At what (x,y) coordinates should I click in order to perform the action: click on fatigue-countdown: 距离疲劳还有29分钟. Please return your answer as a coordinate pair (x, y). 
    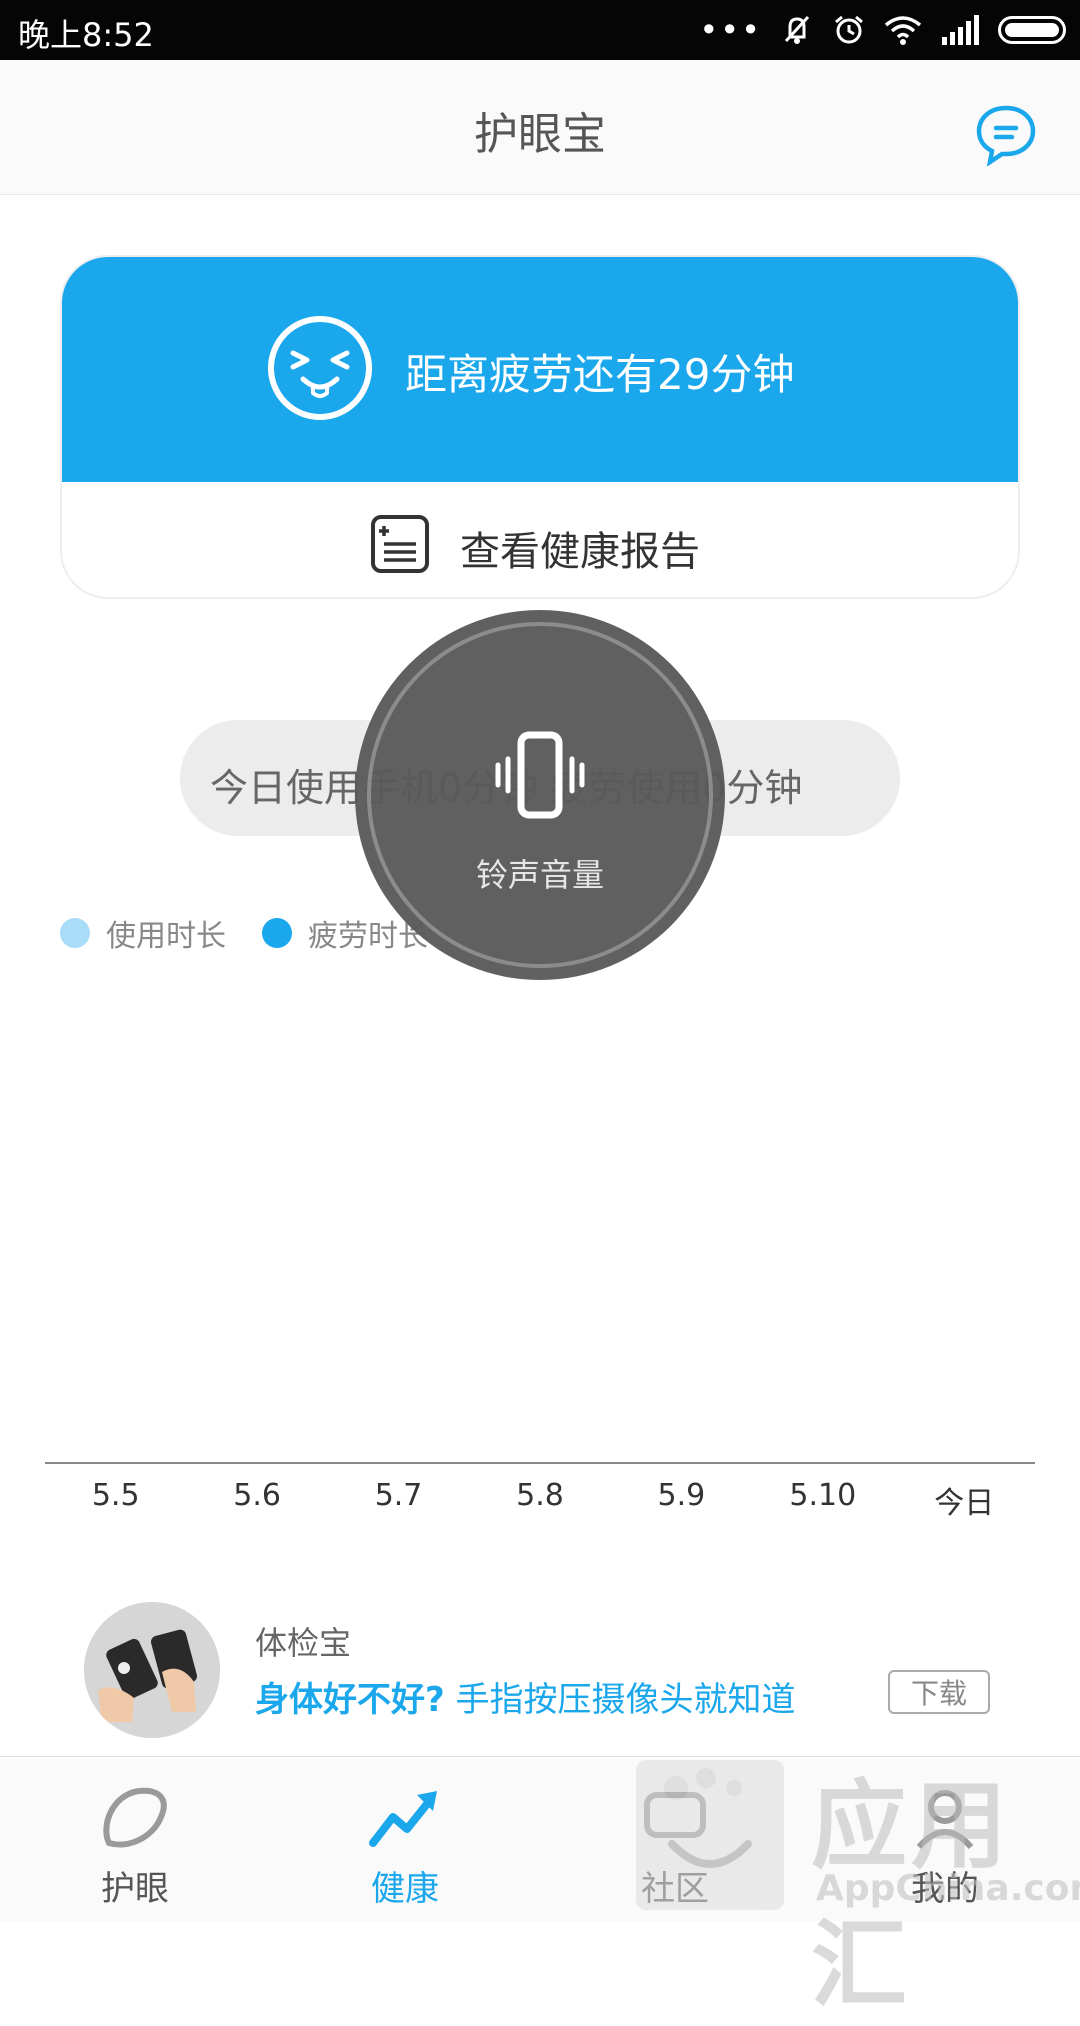
    Looking at the image, I should click on (600, 374).